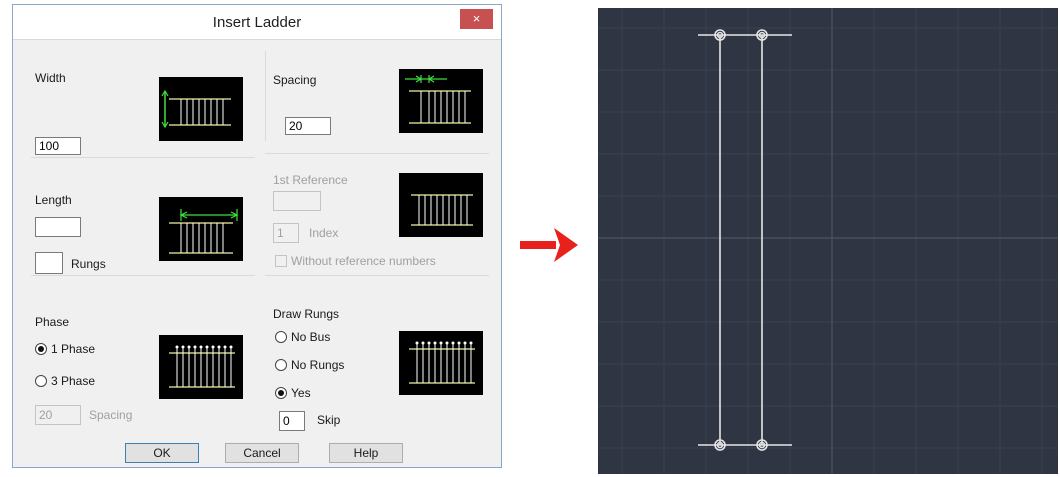  Describe the element at coordinates (58, 227) in the screenshot. I see `length-input` at that location.